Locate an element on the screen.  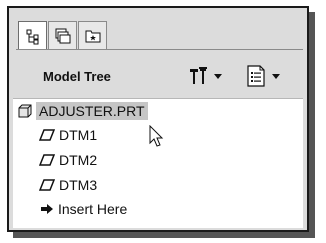
tree-item-label: DTM3 is located at coordinates (78, 185).